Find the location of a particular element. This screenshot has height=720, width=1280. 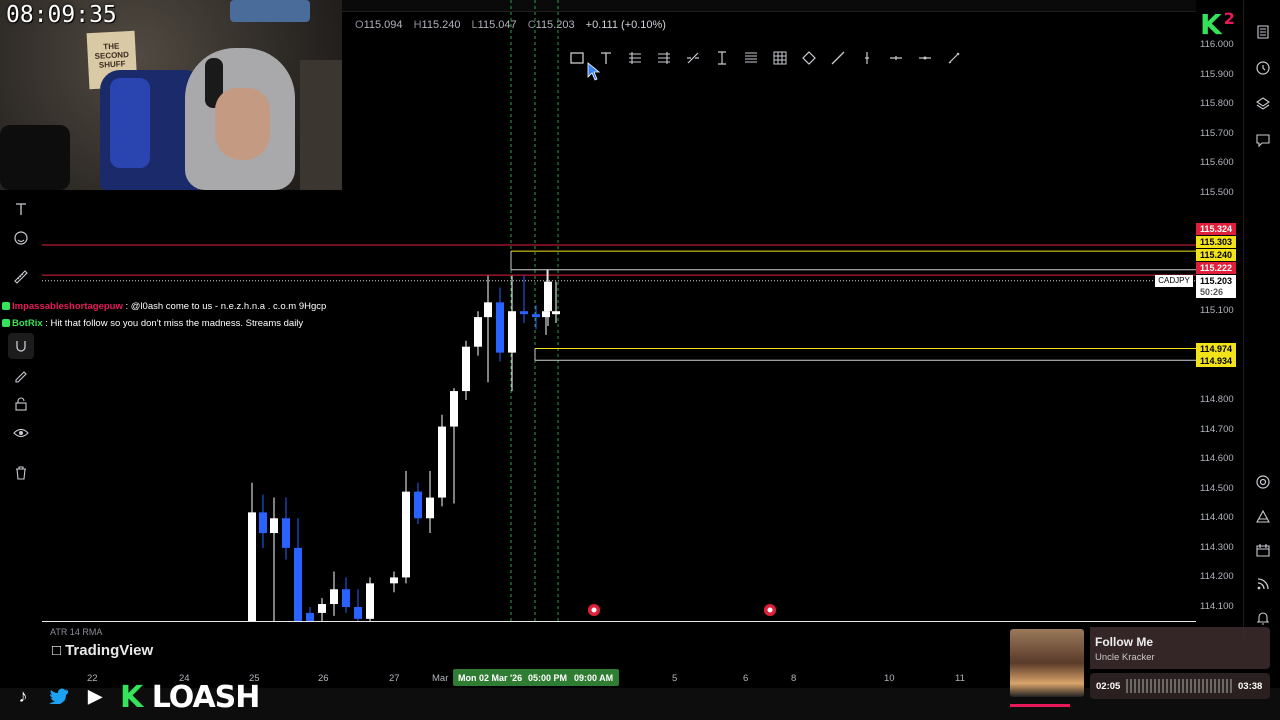

time-tick-label: 11 is located at coordinates (960, 678).